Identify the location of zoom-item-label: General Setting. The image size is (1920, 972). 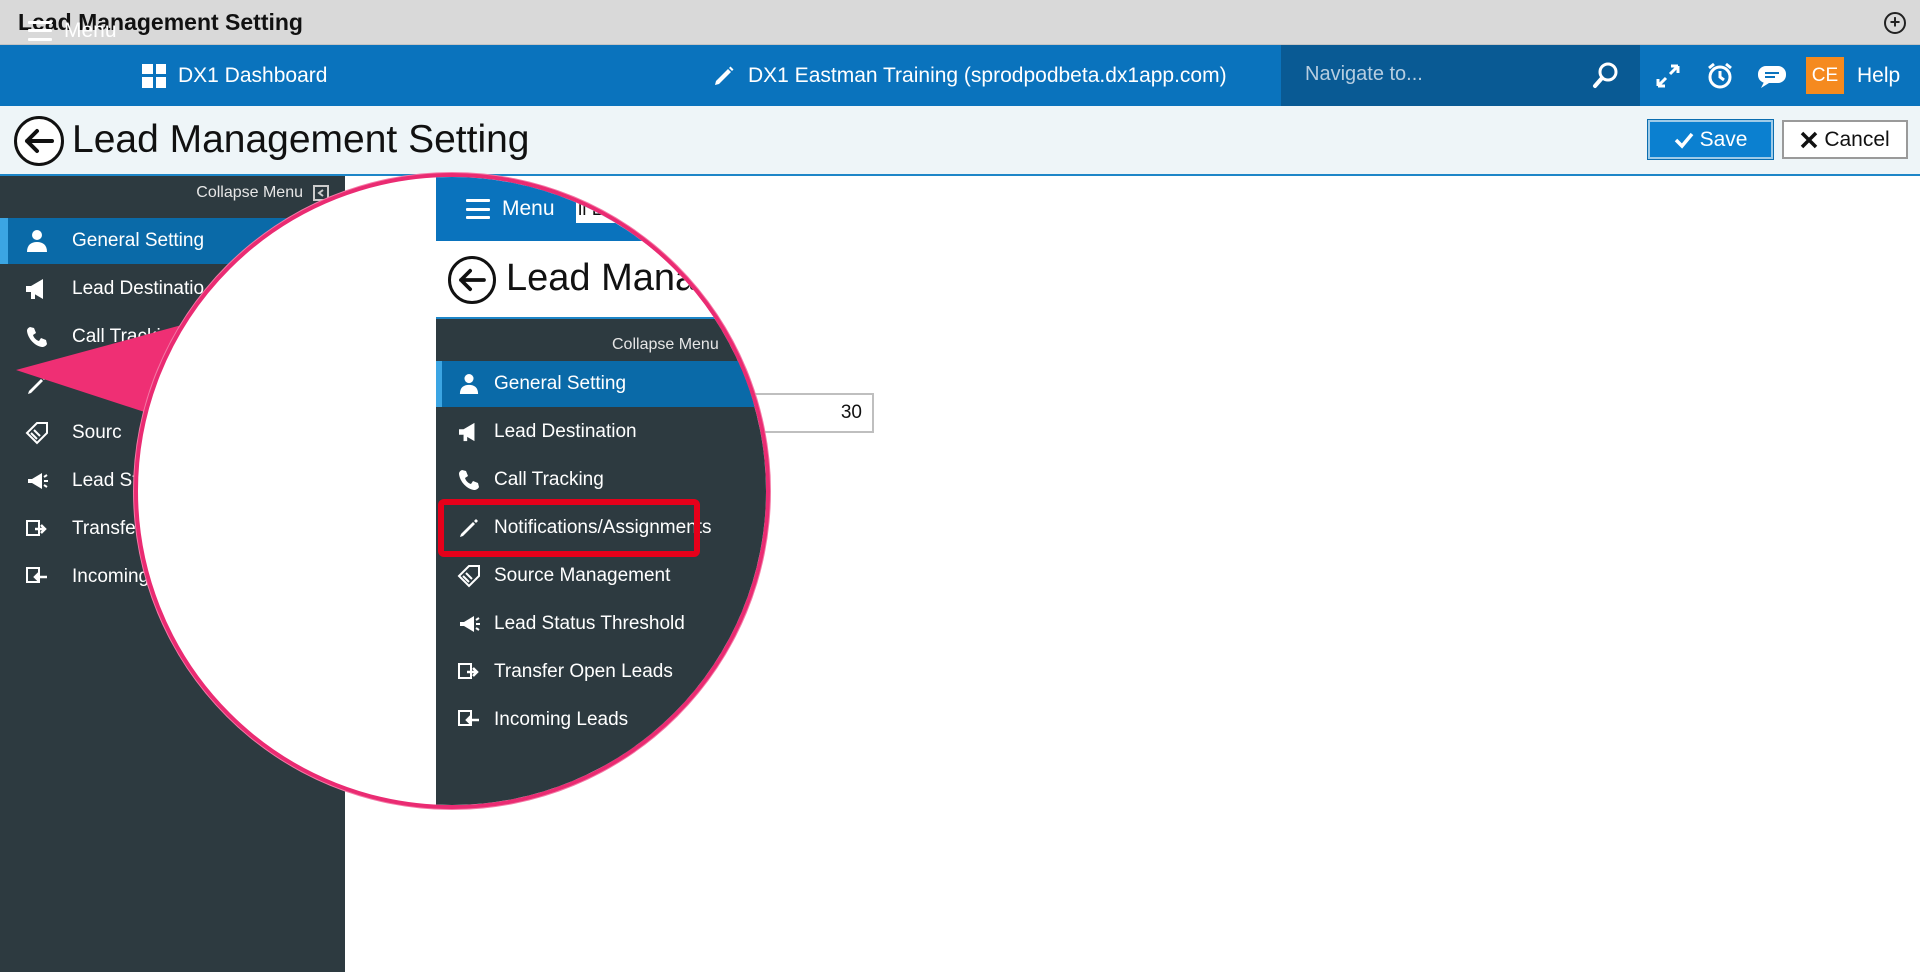
(560, 383).